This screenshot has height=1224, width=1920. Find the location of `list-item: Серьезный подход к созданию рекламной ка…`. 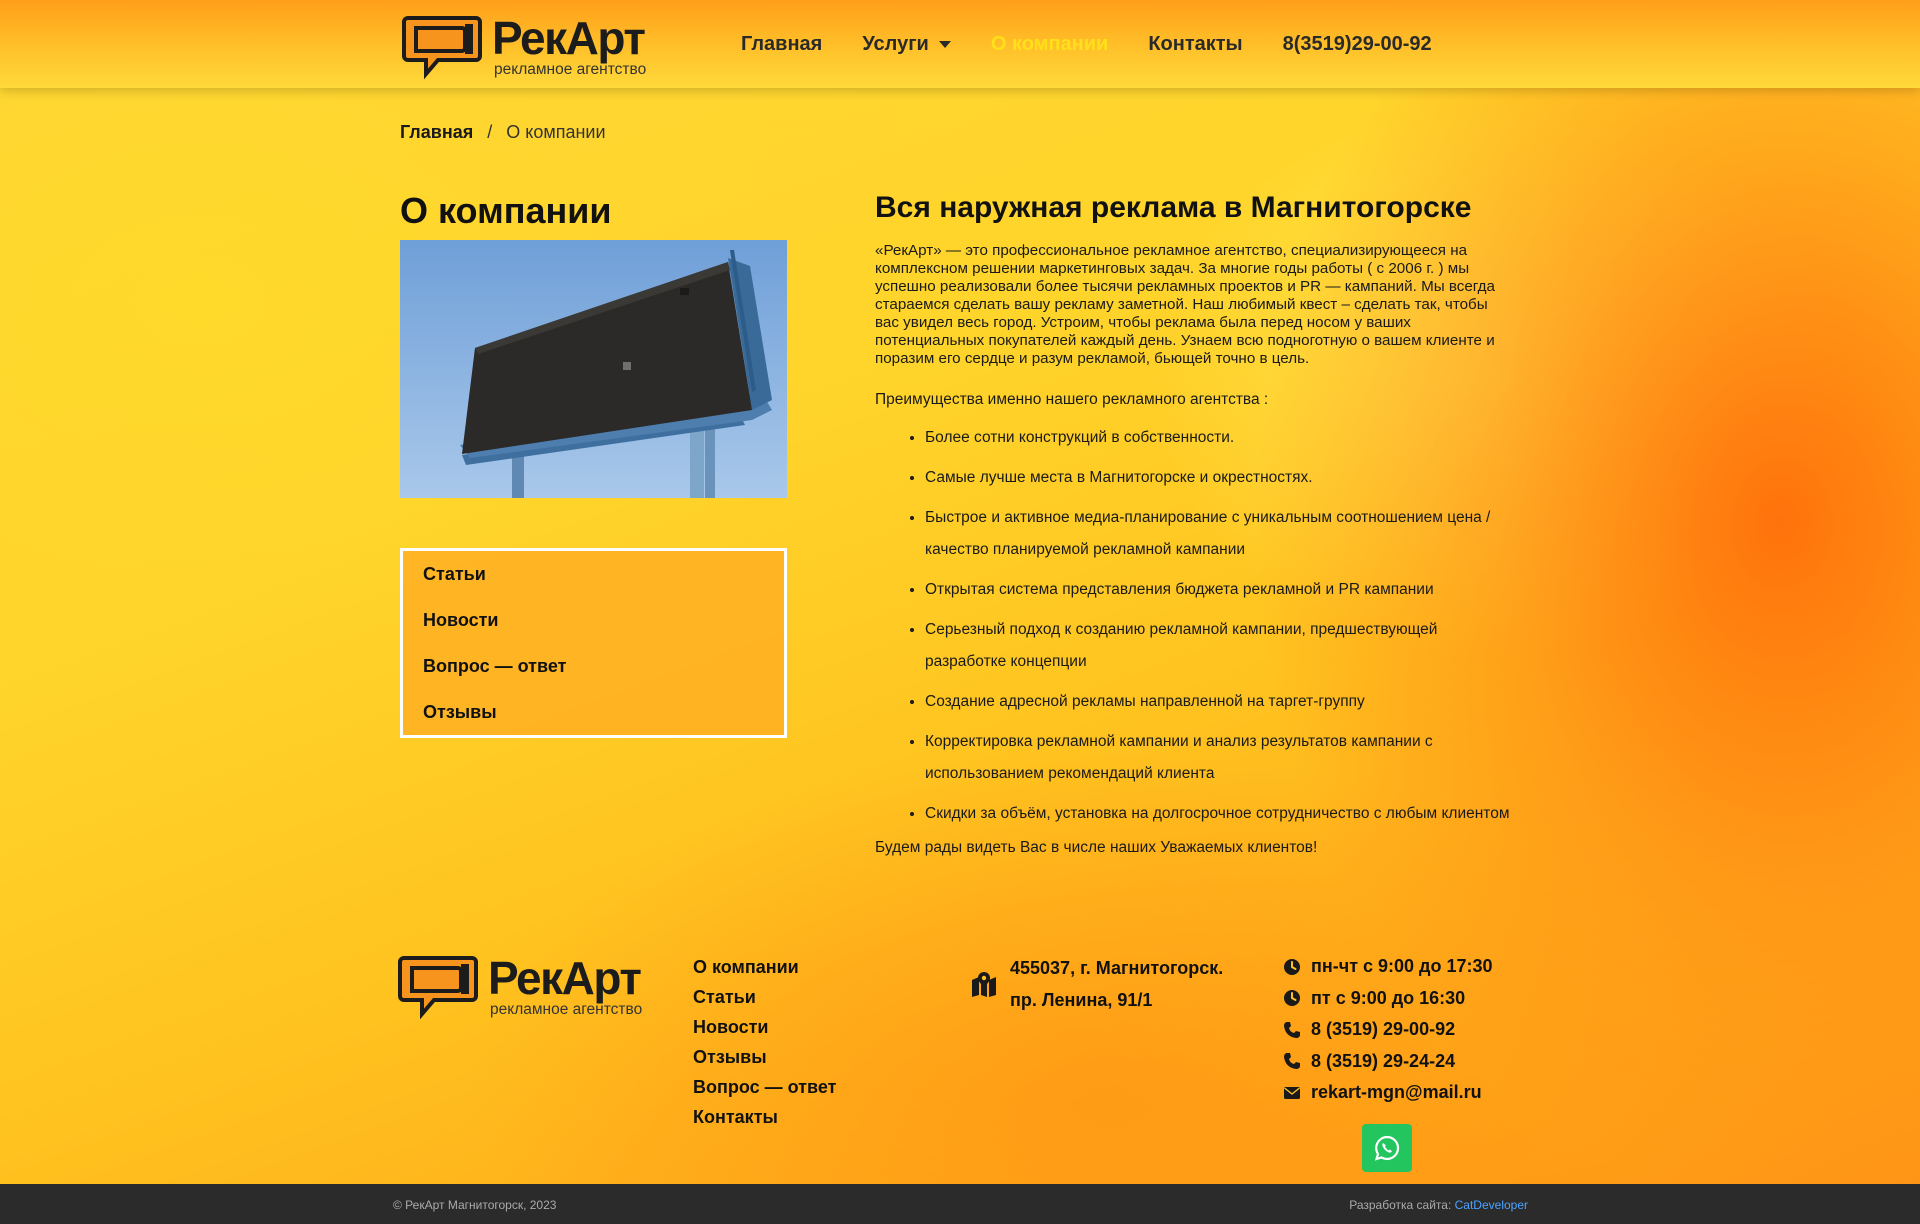

list-item: Серьезный подход к созданию рекламной ка… is located at coordinates (1220, 646).